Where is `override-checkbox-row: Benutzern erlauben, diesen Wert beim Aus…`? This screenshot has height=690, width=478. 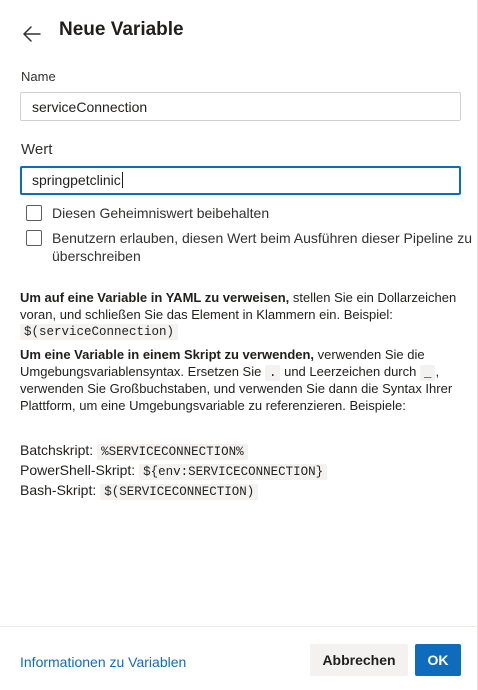 override-checkbox-row: Benutzern erlauben, diesen Wert beim Aus… is located at coordinates (249, 247).